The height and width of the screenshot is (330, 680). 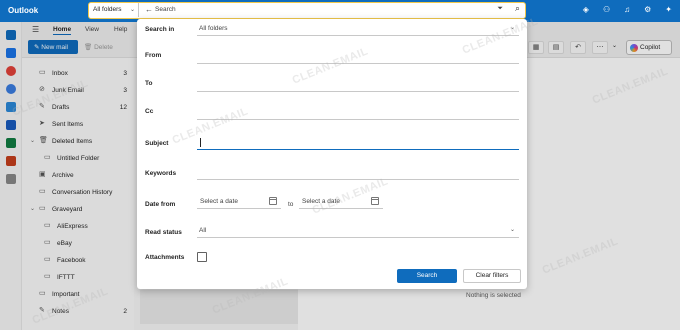 I want to click on to-label: To, so click(x=149, y=83).